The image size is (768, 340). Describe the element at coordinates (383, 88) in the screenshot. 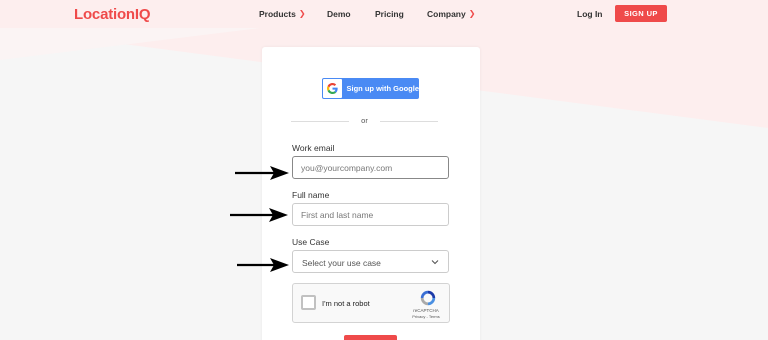

I see `google-signup-label: Sign up with Google` at that location.